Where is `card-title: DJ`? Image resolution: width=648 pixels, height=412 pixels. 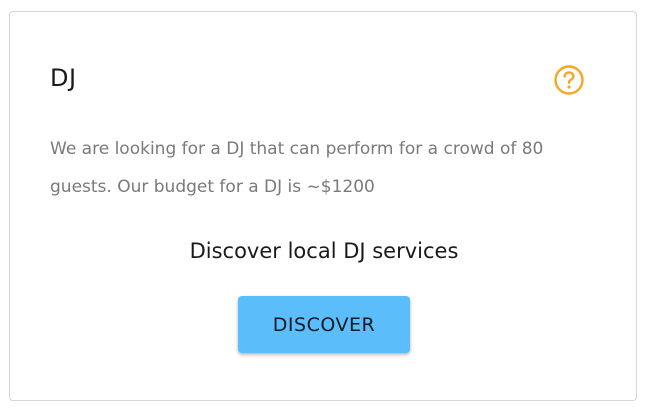 card-title: DJ is located at coordinates (63, 78).